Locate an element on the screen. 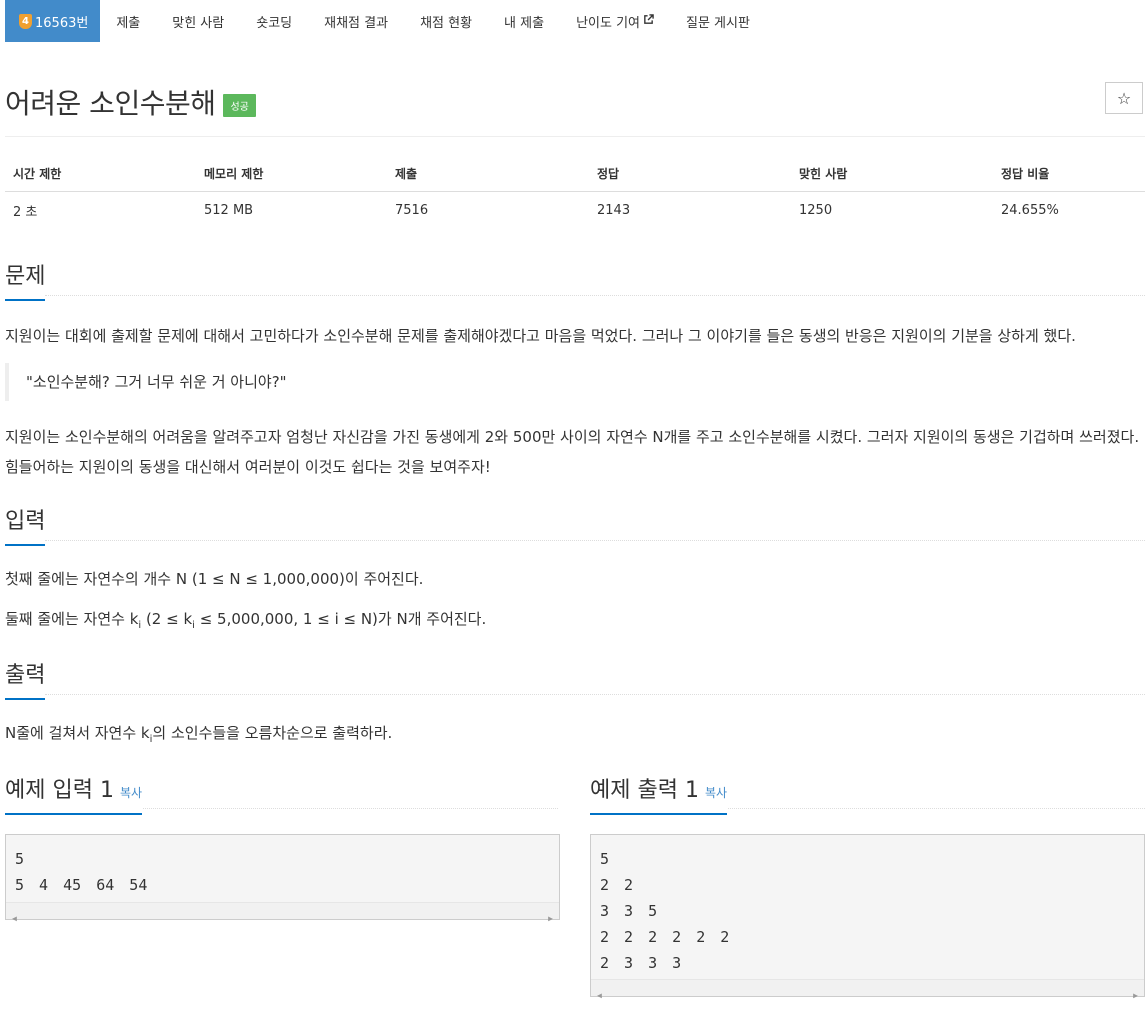 This screenshot has width=1145, height=1009. info-correct: 2143 is located at coordinates (690, 210).